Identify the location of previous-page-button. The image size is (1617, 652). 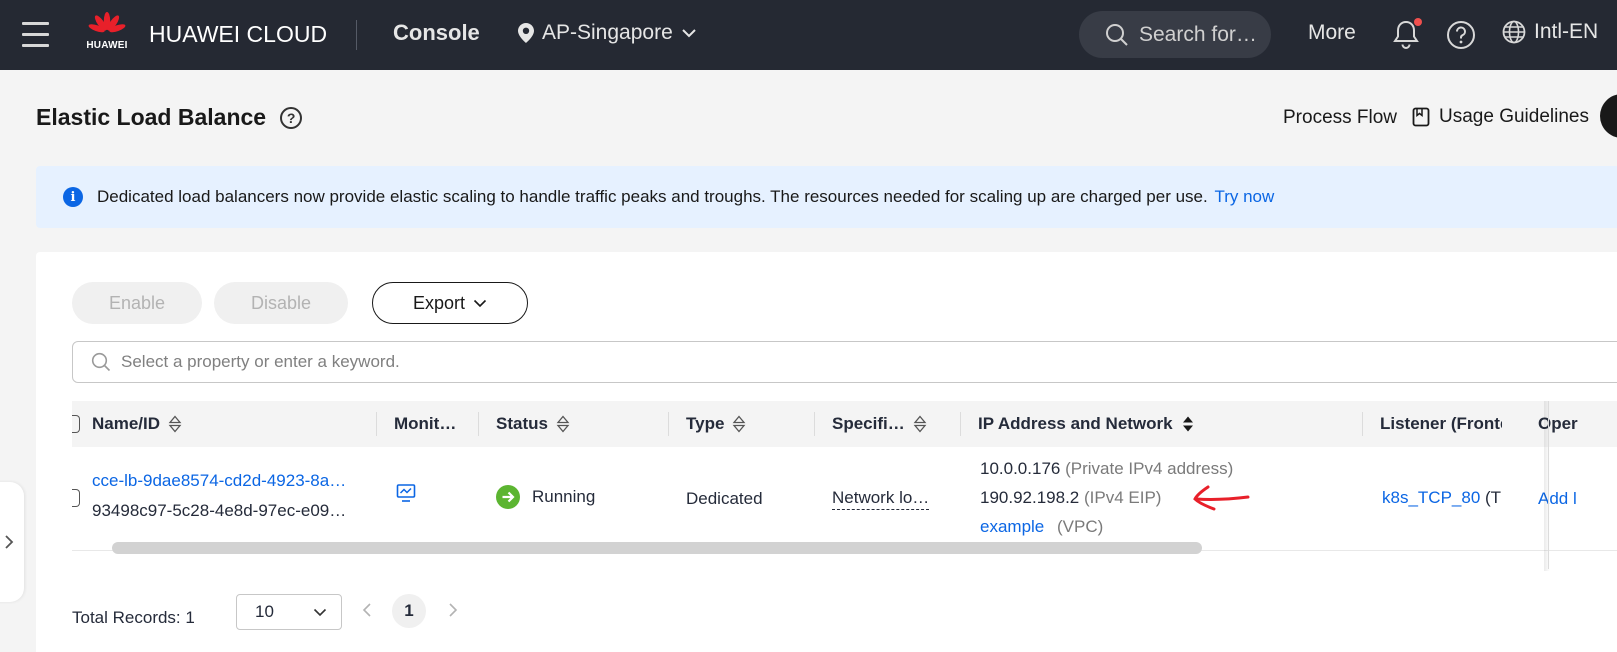
(367, 612).